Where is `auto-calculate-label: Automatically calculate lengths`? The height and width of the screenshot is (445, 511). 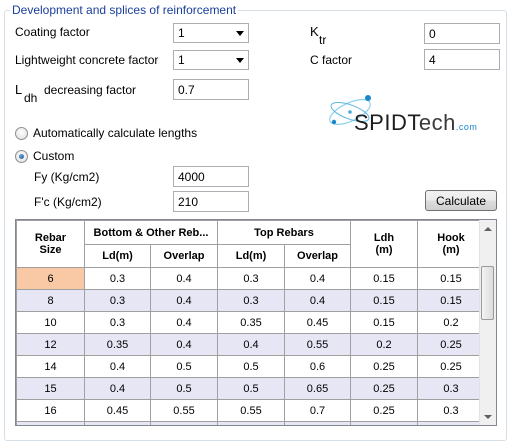 auto-calculate-label: Automatically calculate lengths is located at coordinates (115, 133).